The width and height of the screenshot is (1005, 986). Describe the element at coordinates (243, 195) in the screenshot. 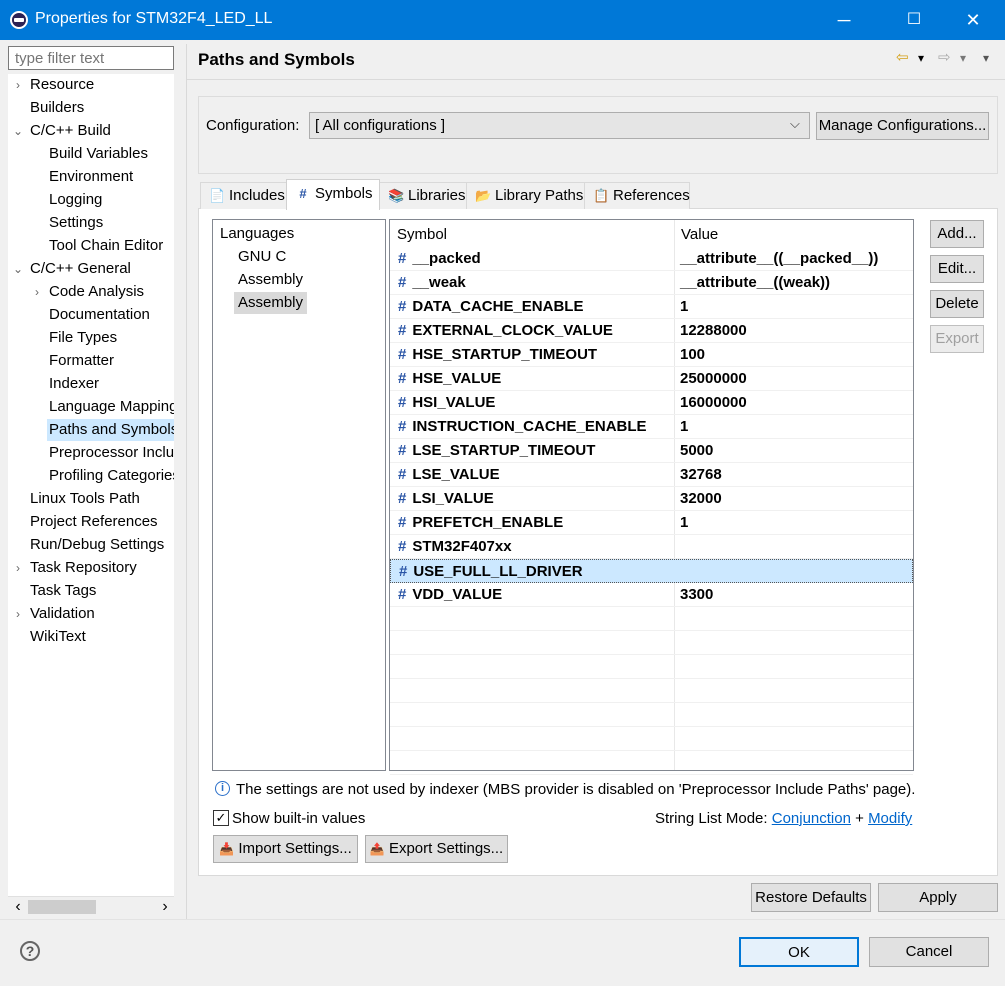

I see `tab-includes: 📄 Includes` at that location.